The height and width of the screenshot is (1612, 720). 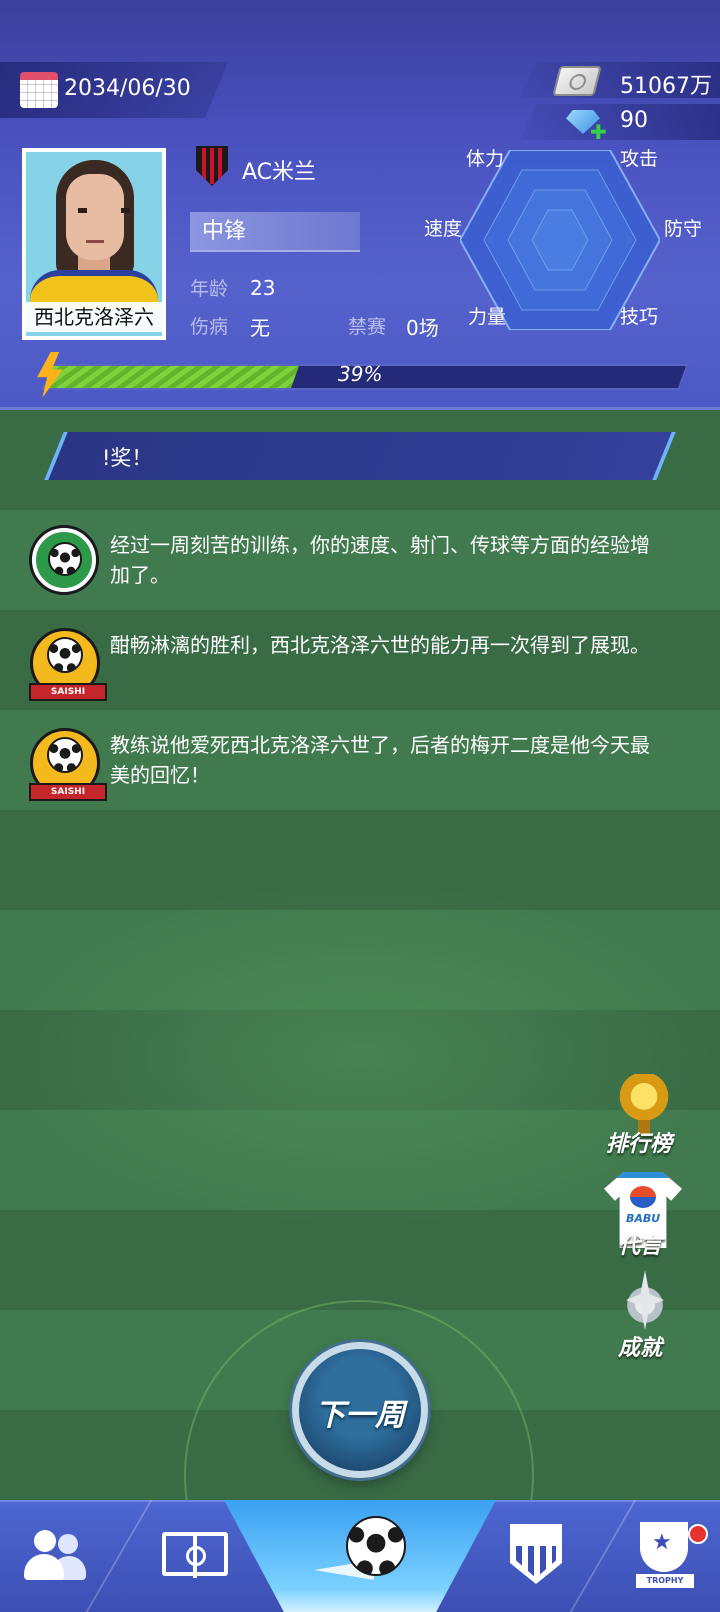 I want to click on feed-item: 经过一周刻苦的训练，你的速度、射门、传球等方面的经验增加了。, so click(x=360, y=560).